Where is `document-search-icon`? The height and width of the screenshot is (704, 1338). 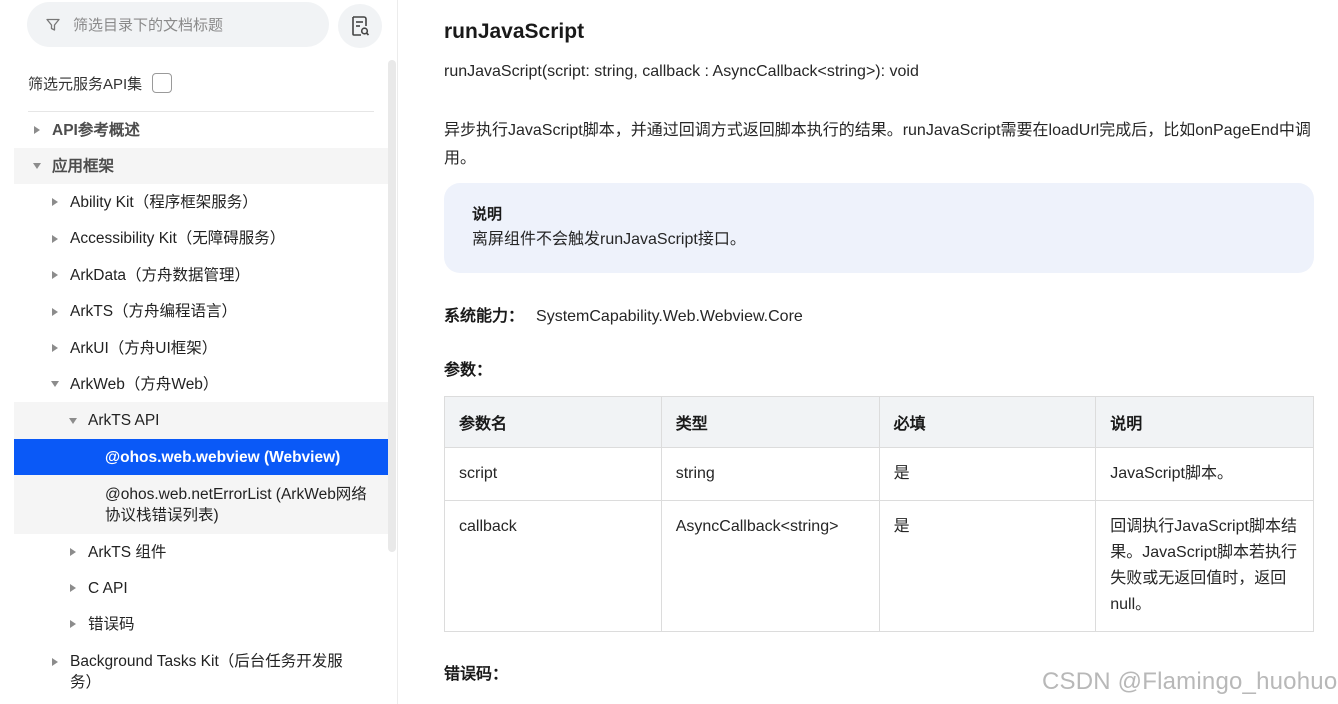 document-search-icon is located at coordinates (361, 26).